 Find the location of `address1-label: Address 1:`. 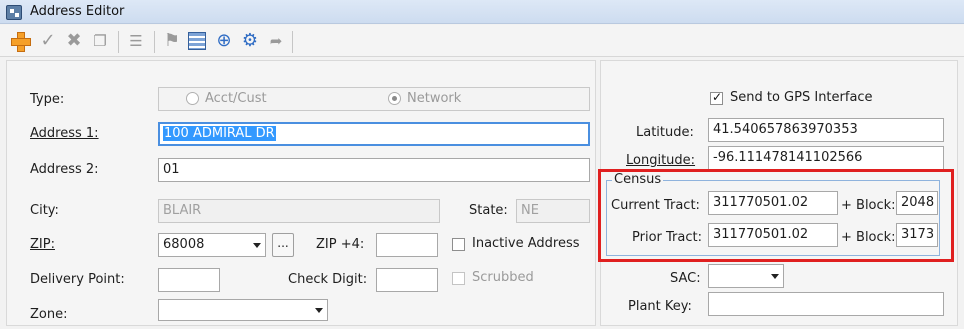

address1-label: Address 1: is located at coordinates (64, 133).